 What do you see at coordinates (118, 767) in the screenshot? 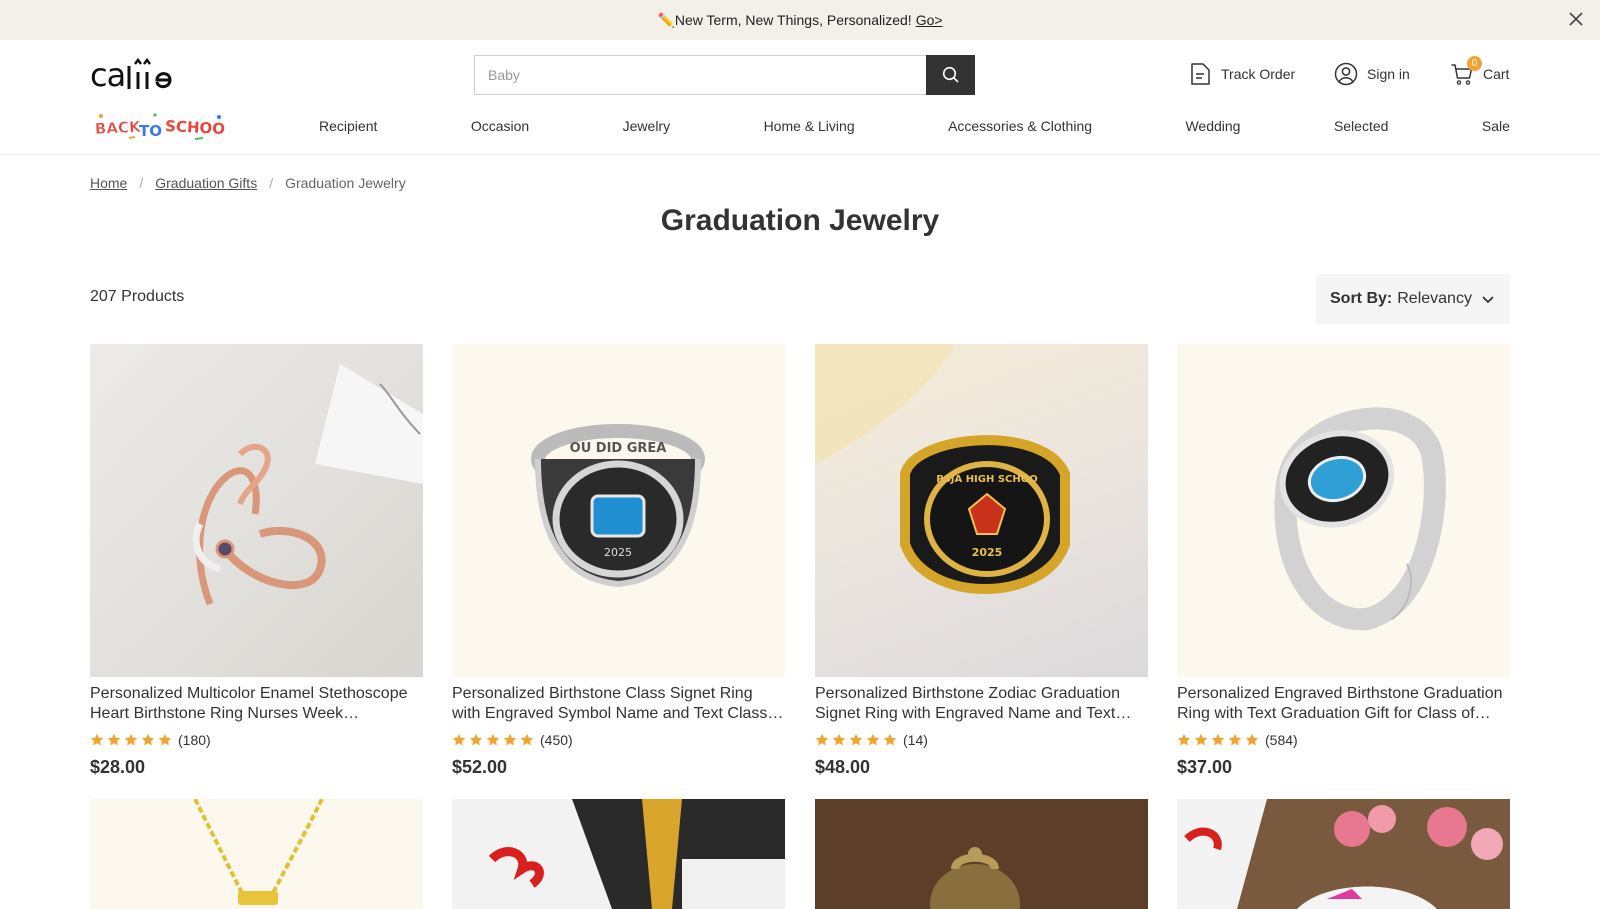
I see `product-price: $28.00` at bounding box center [118, 767].